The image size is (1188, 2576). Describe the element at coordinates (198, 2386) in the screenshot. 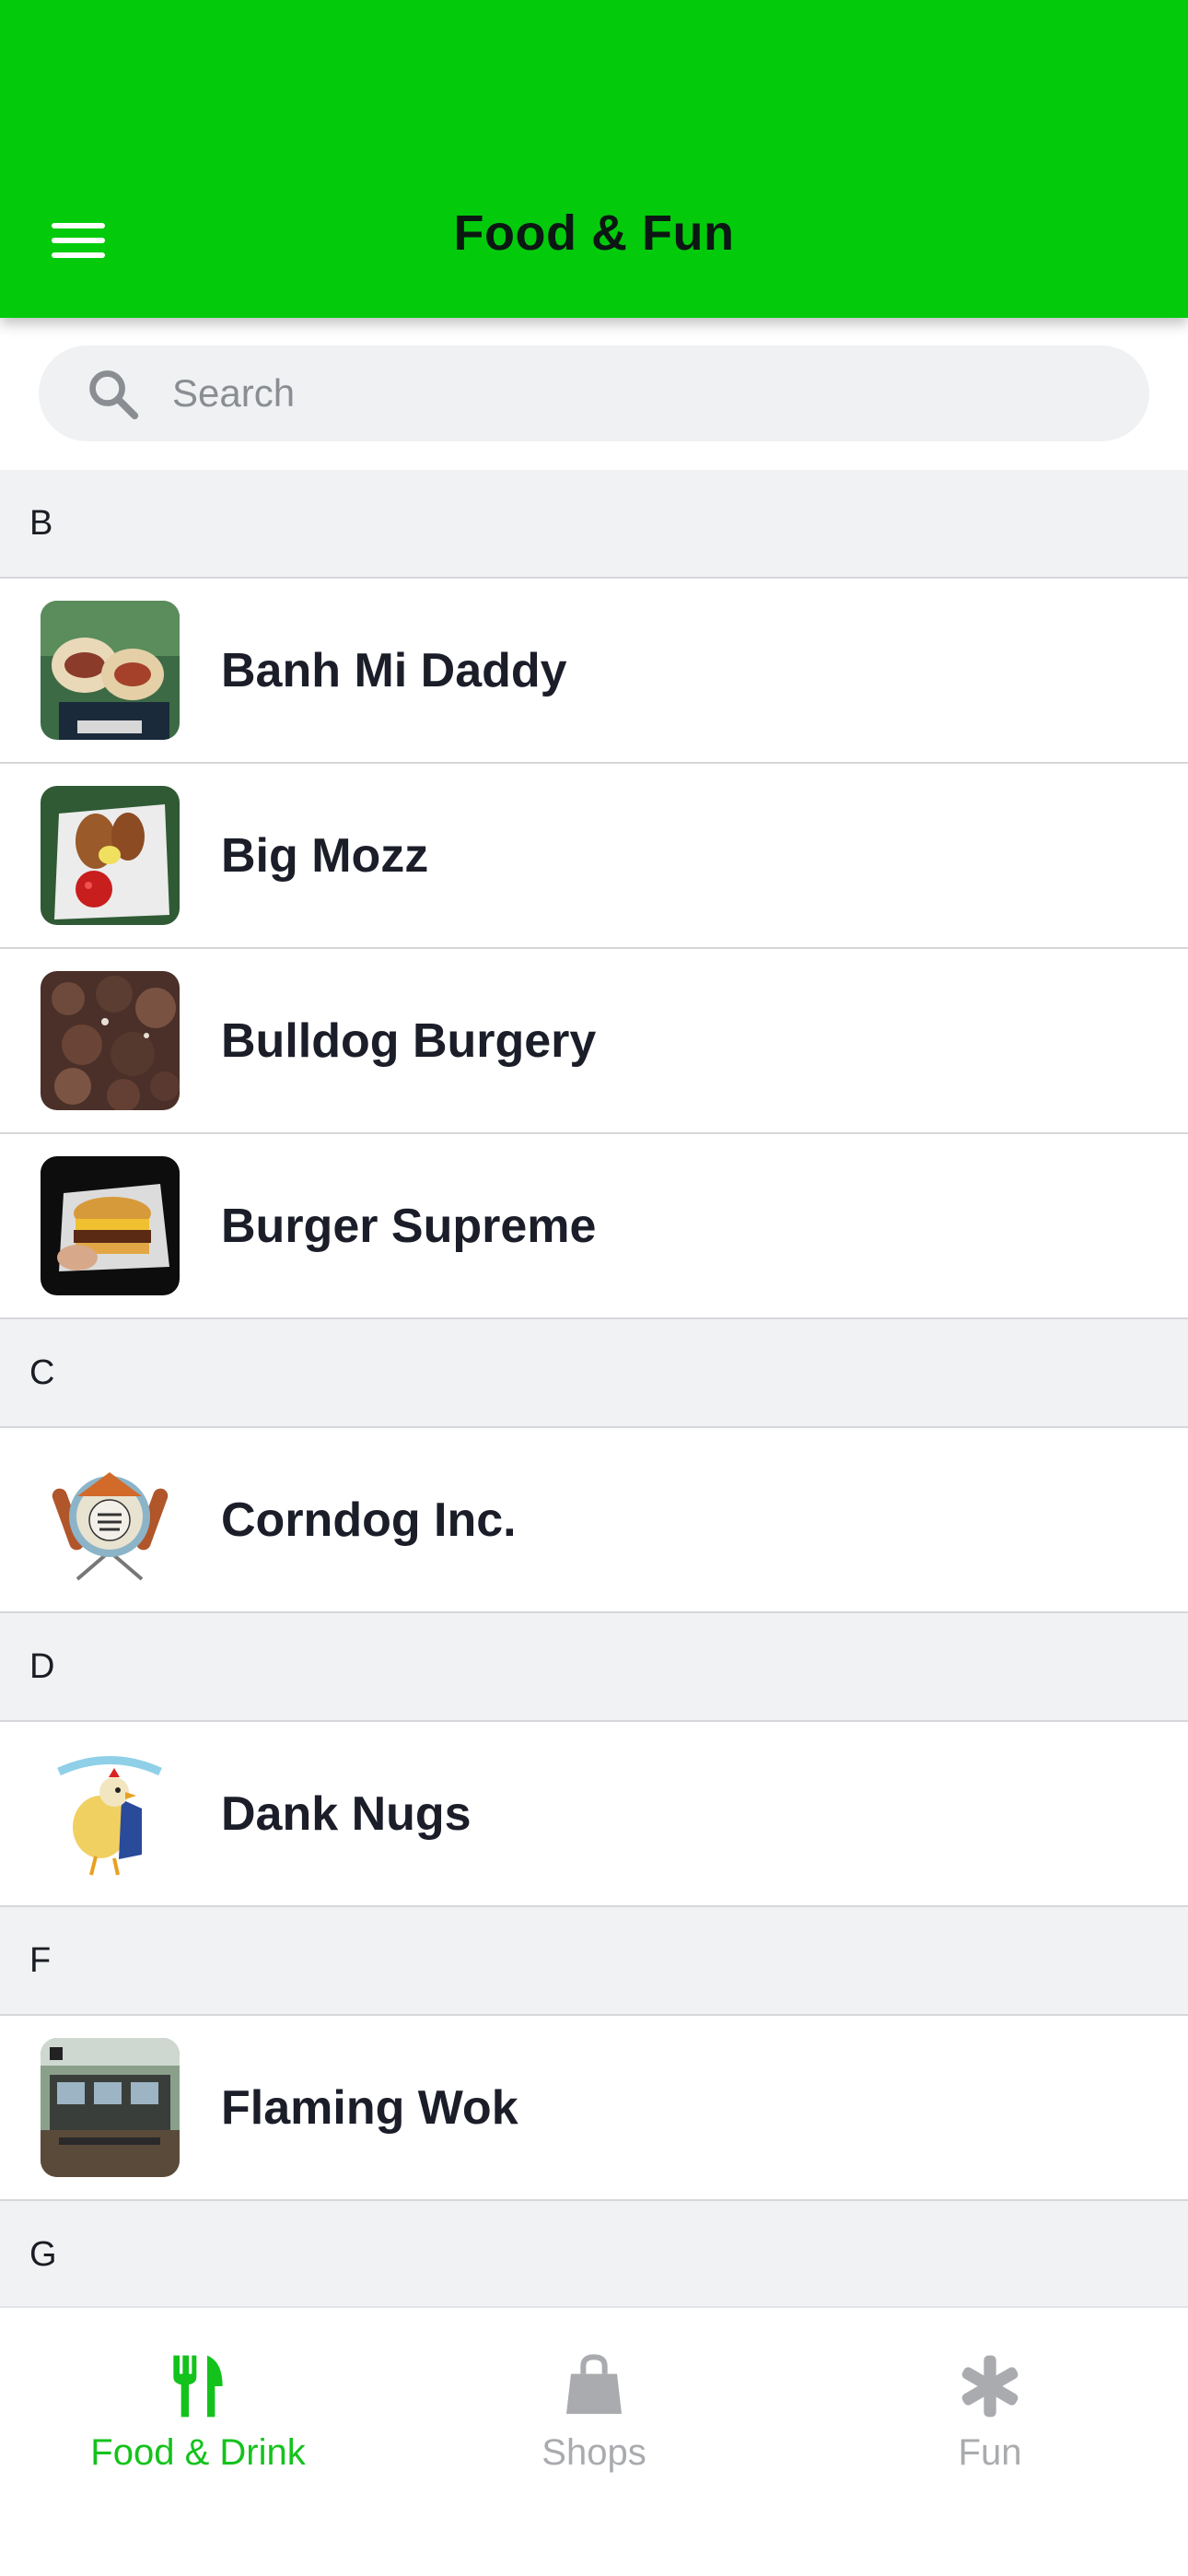

I see `fork-knife-icon` at that location.